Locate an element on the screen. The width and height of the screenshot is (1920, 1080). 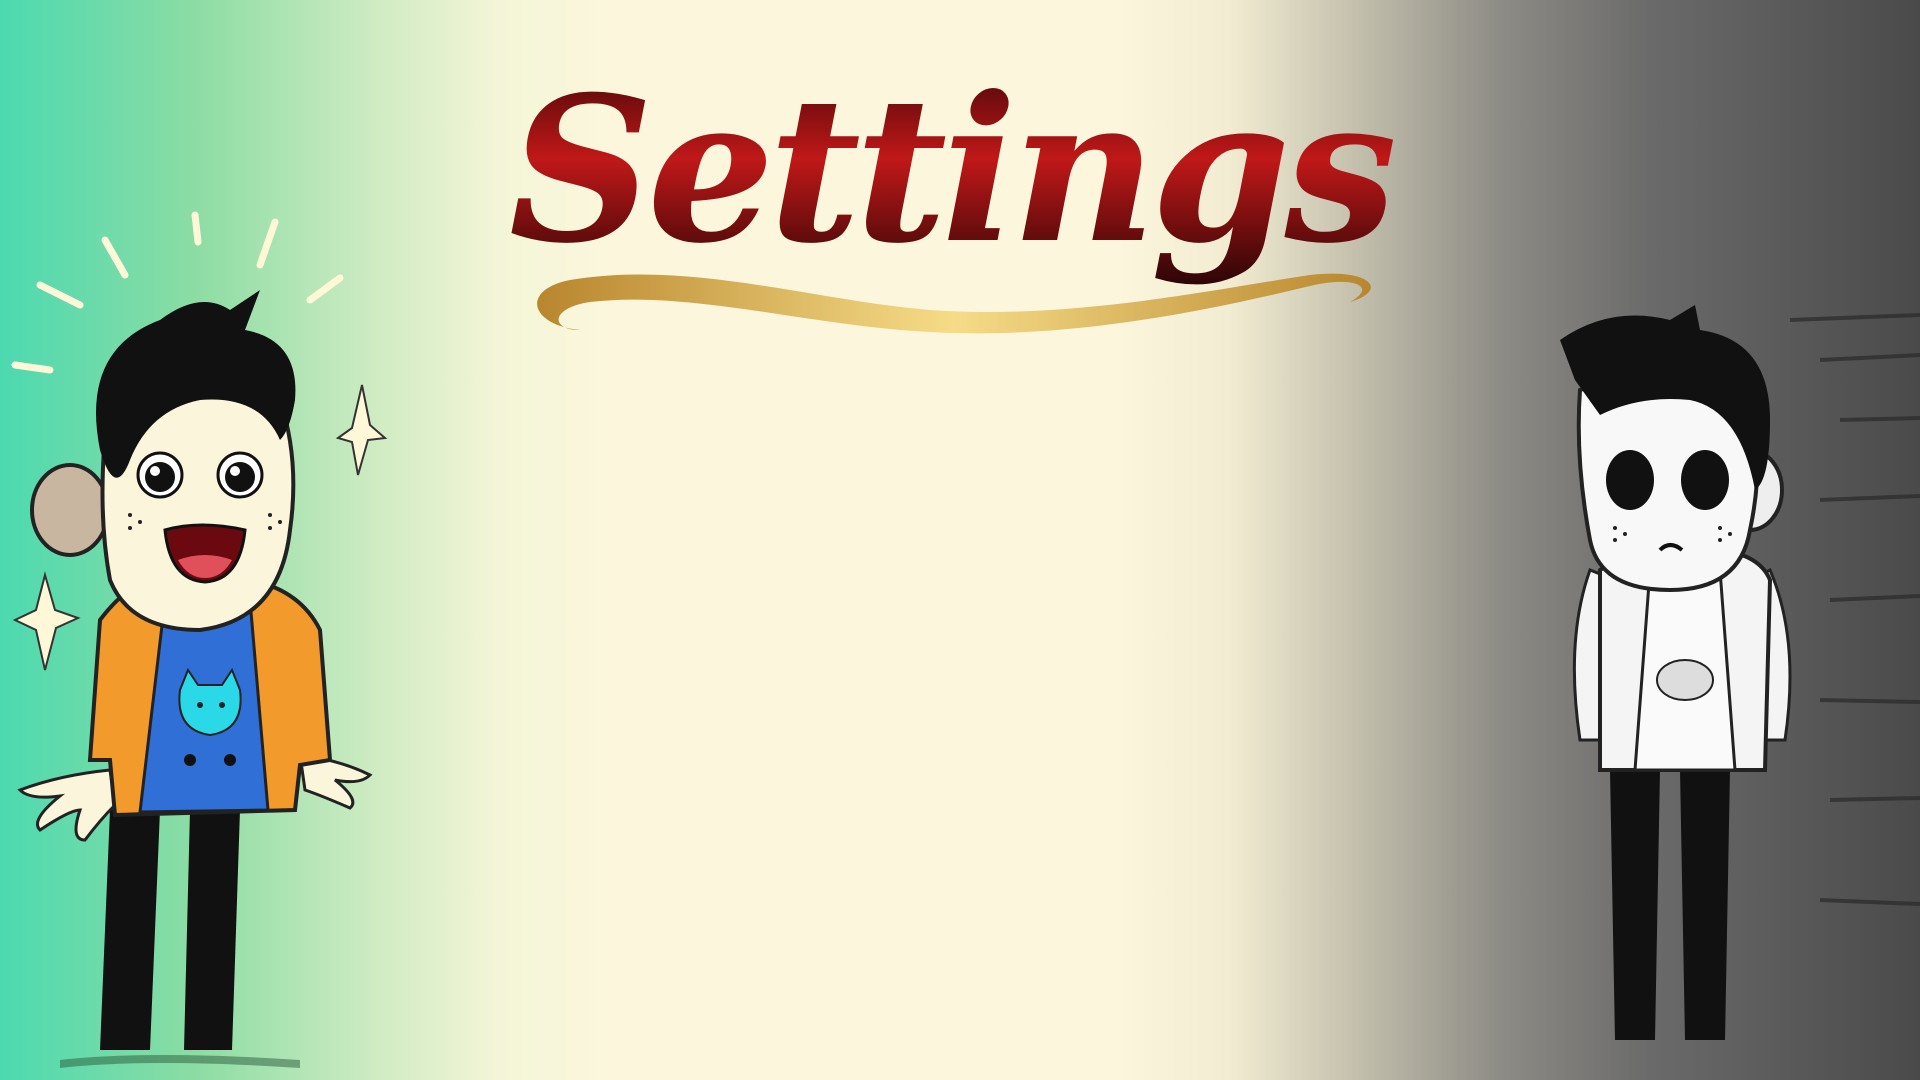
settings-title-graphic: Settings is located at coordinates (955, 193).